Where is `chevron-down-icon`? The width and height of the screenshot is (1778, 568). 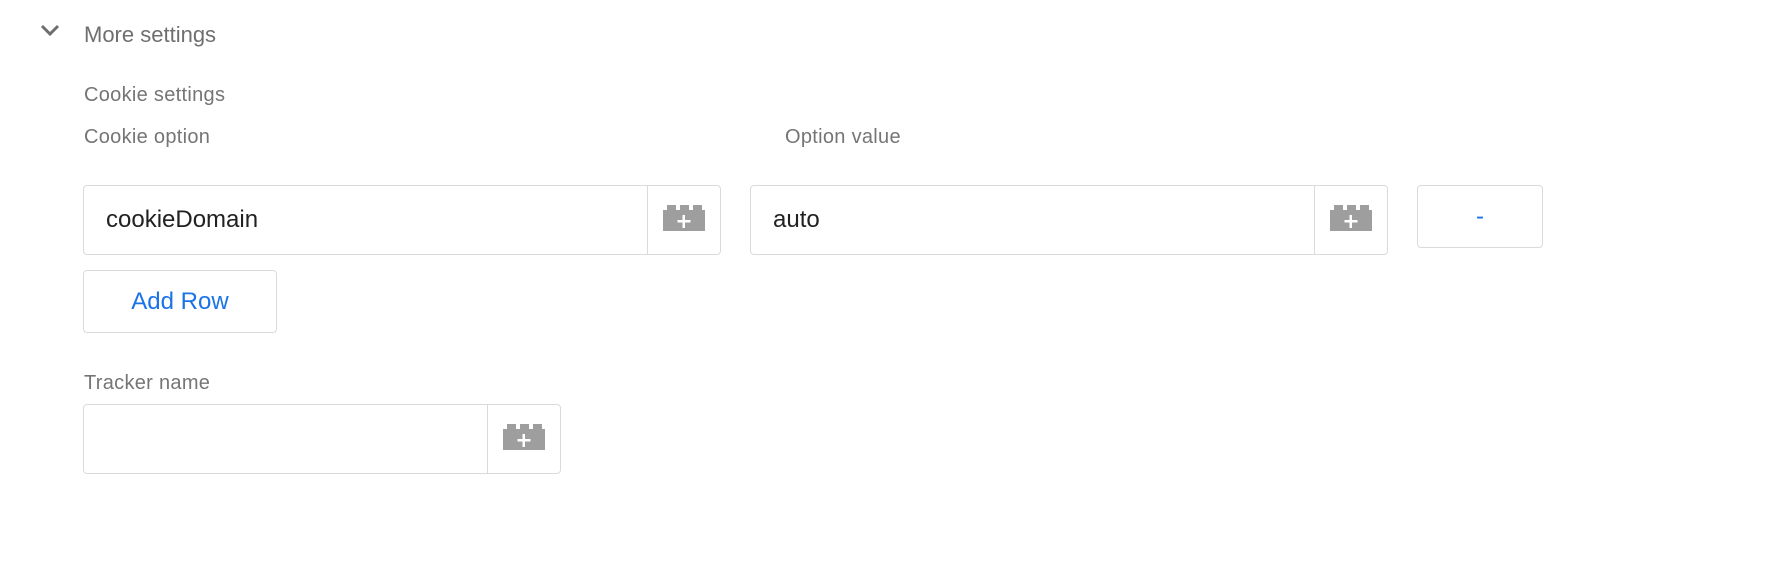 chevron-down-icon is located at coordinates (50, 30).